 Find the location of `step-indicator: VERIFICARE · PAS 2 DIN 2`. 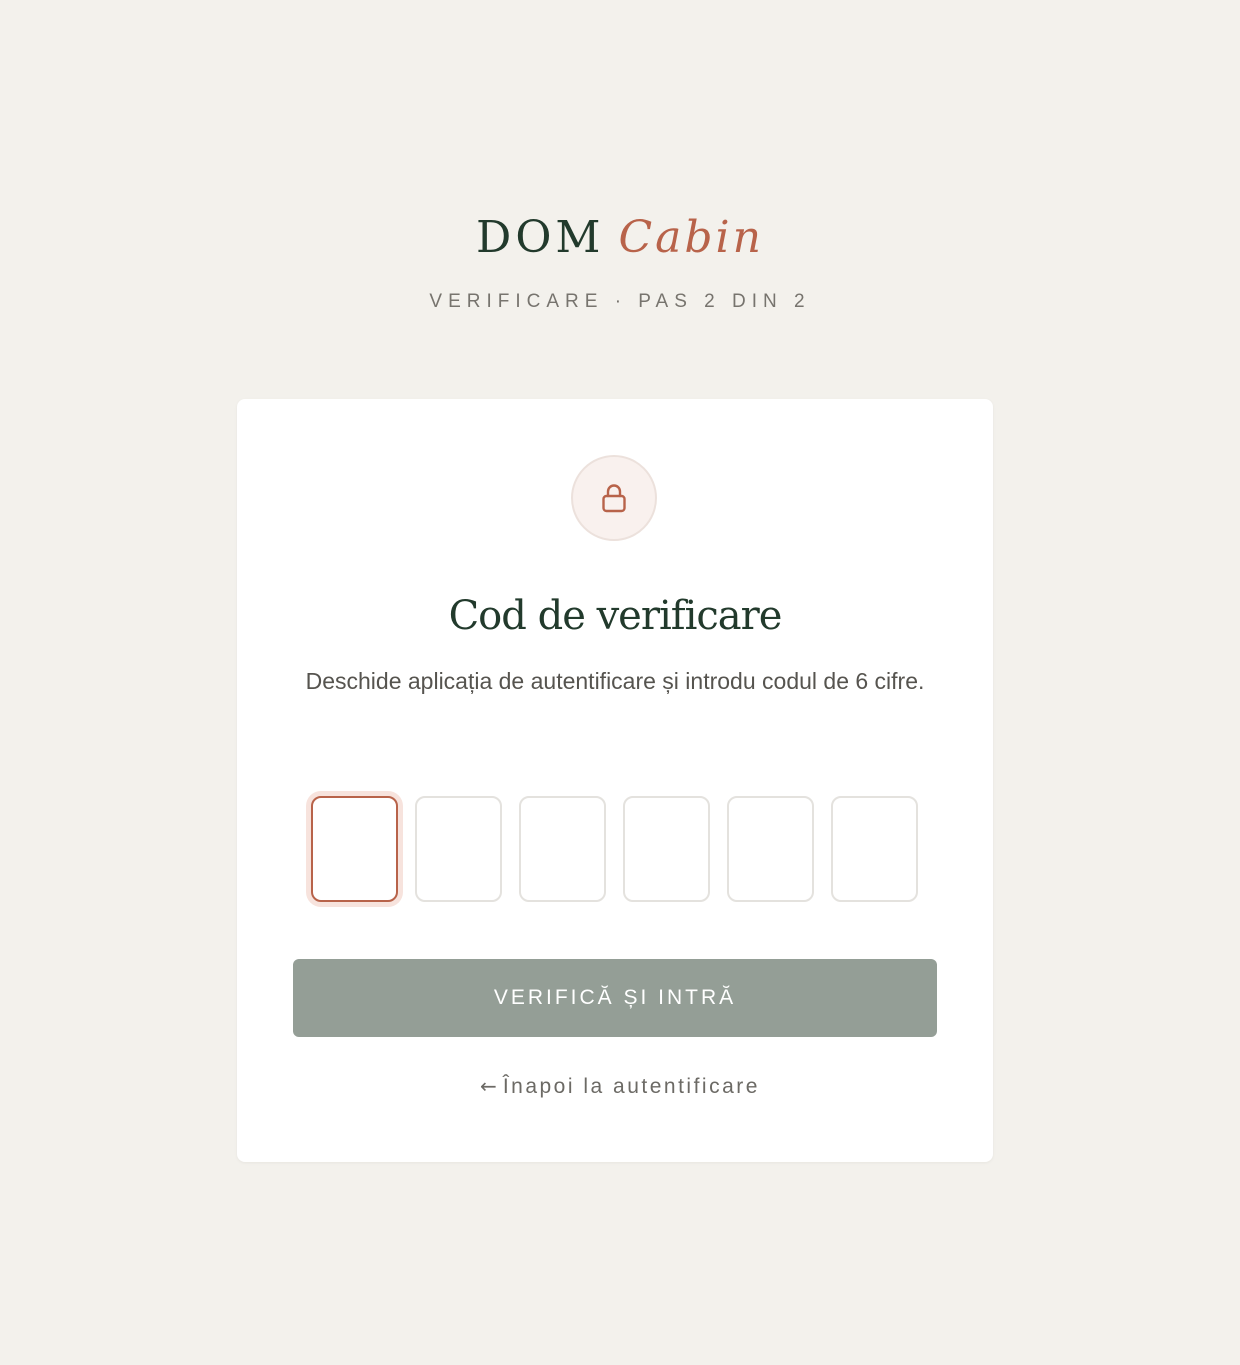

step-indicator: VERIFICARE · PAS 2 DIN 2 is located at coordinates (620, 301).